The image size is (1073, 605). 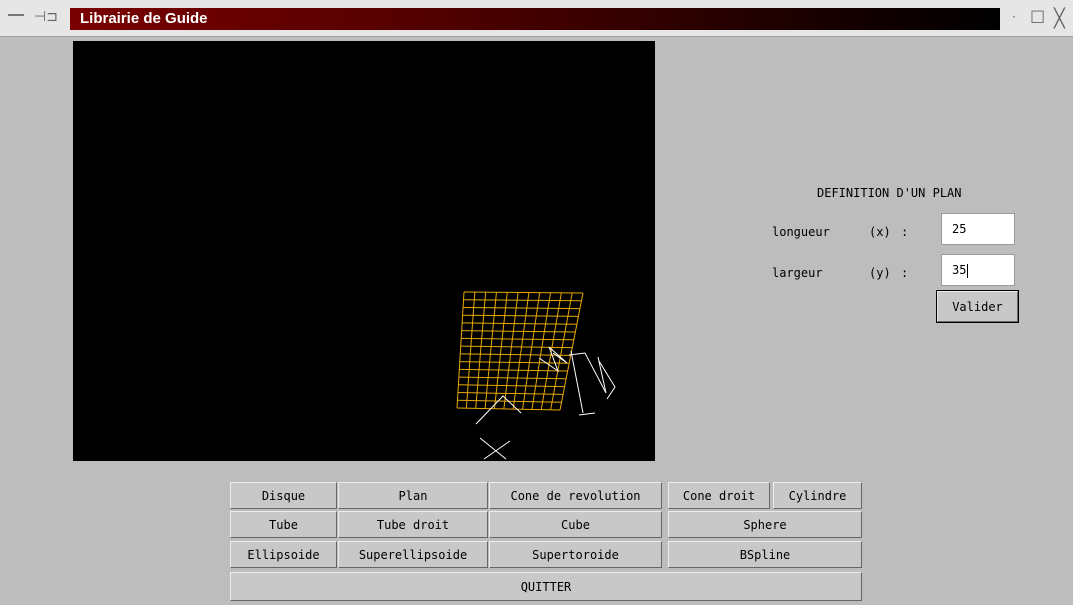 What do you see at coordinates (880, 232) in the screenshot?
I see `length-axis-label: (x)` at bounding box center [880, 232].